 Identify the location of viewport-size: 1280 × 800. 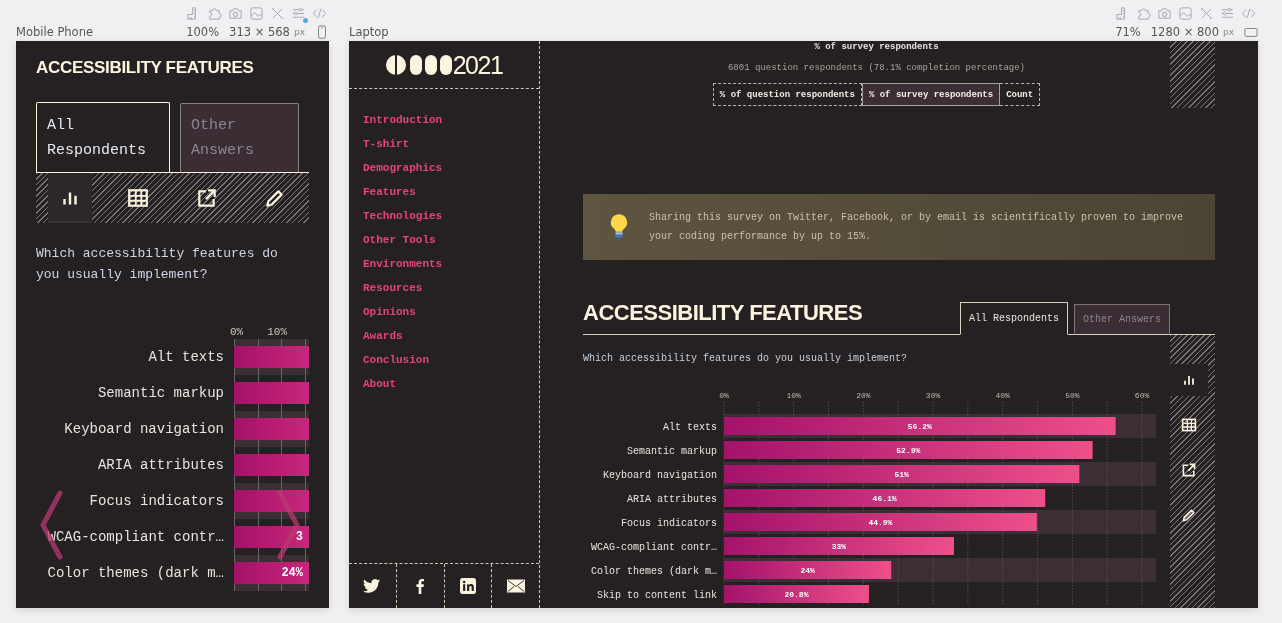
(1184, 31).